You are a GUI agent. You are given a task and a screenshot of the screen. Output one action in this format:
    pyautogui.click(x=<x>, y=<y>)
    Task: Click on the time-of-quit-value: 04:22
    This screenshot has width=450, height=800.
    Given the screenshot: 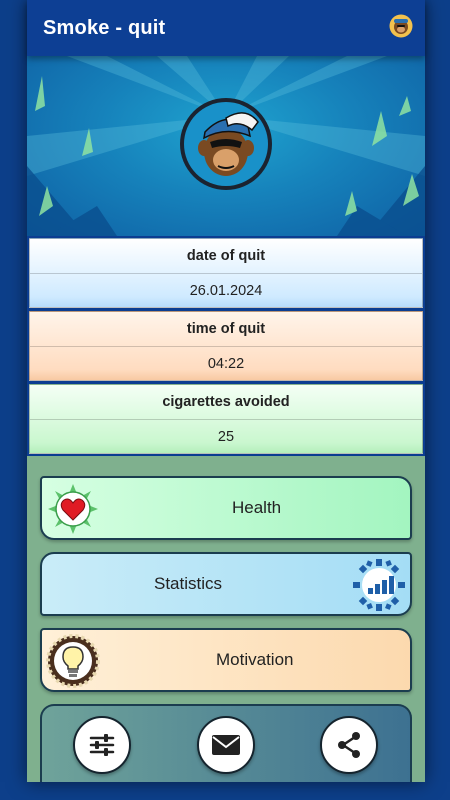 What is the action you would take?
    pyautogui.click(x=226, y=364)
    